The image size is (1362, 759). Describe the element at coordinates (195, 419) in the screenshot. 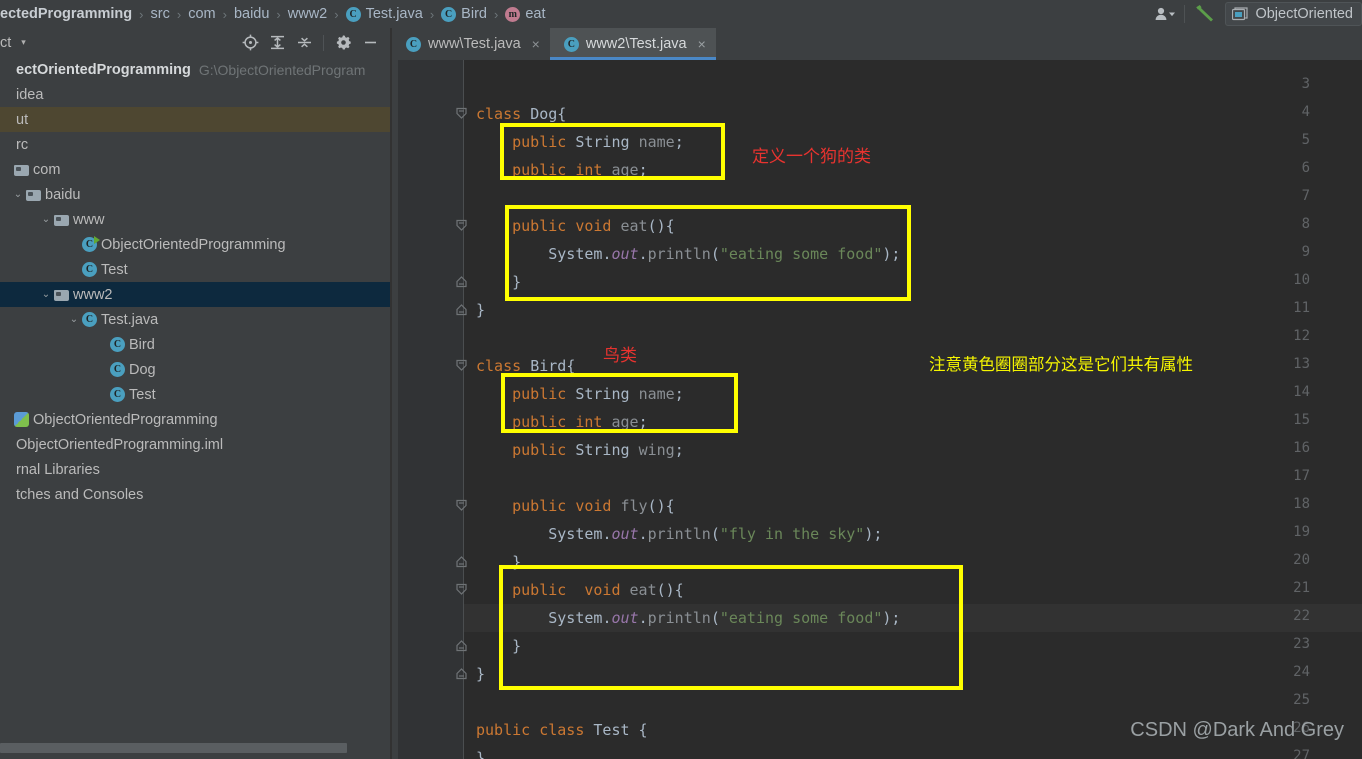

I see `tree-item-objectorientedprogramming: ObjectOrientedProgramming` at that location.